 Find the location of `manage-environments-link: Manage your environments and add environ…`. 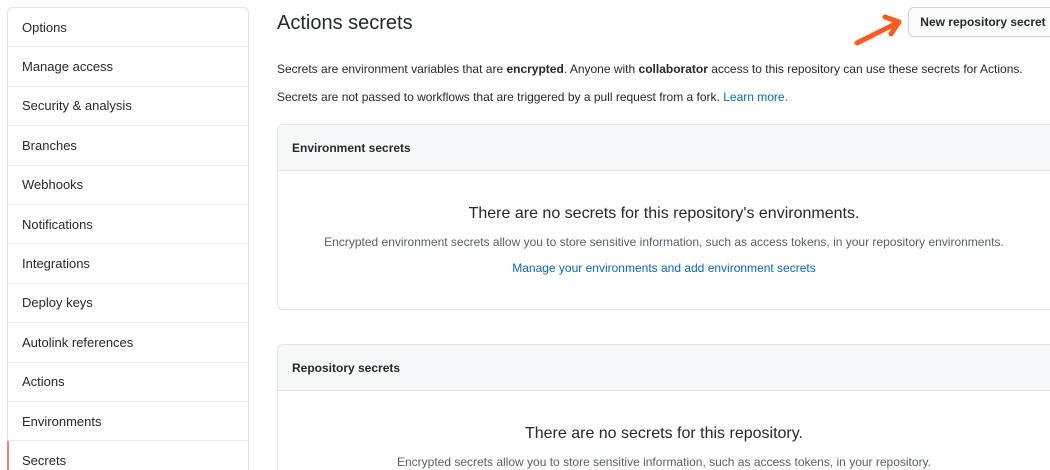

manage-environments-link: Manage your environments and add environ… is located at coordinates (664, 268).